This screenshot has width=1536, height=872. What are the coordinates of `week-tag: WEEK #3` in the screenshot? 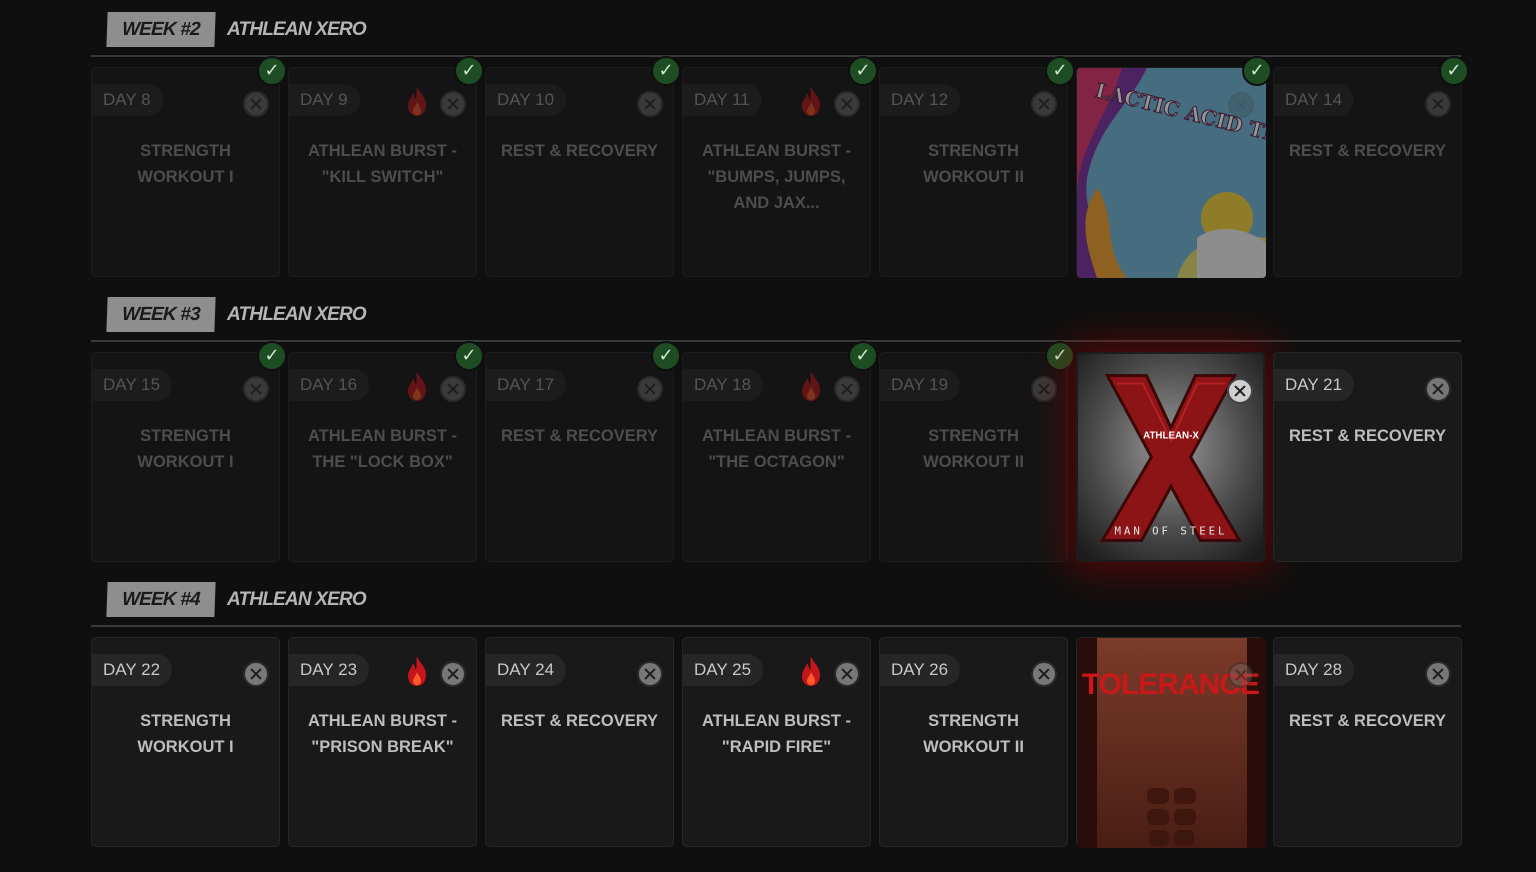 It's located at (161, 314).